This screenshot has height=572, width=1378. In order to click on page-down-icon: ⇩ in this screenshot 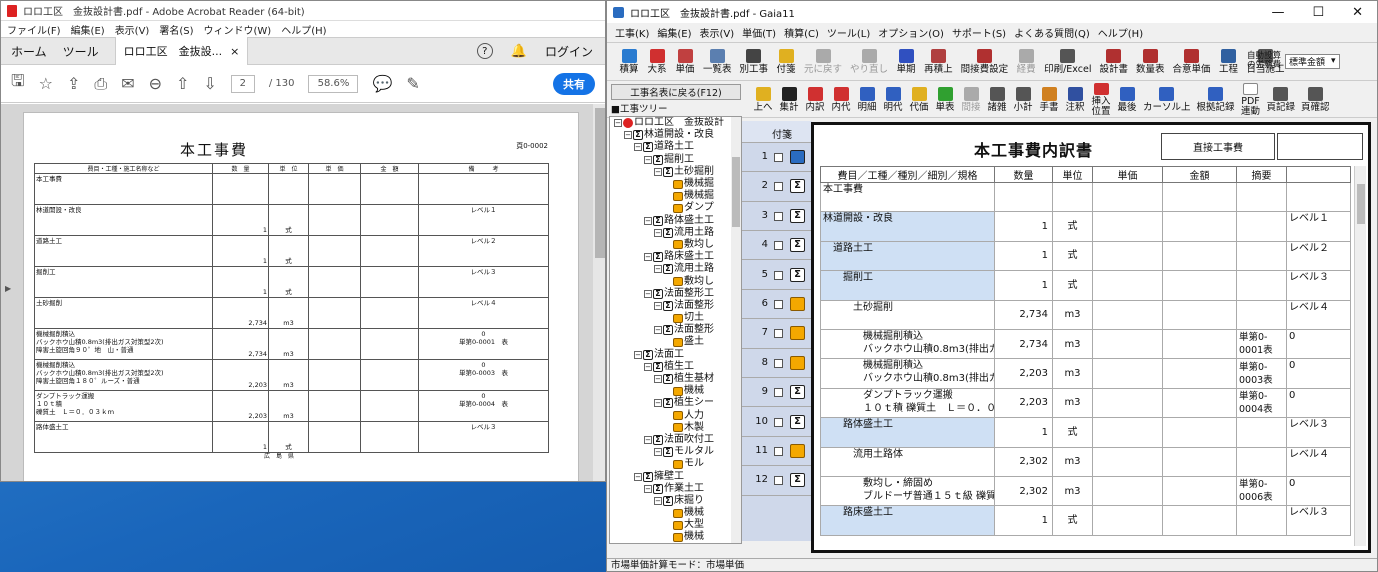, I will do `click(209, 83)`.